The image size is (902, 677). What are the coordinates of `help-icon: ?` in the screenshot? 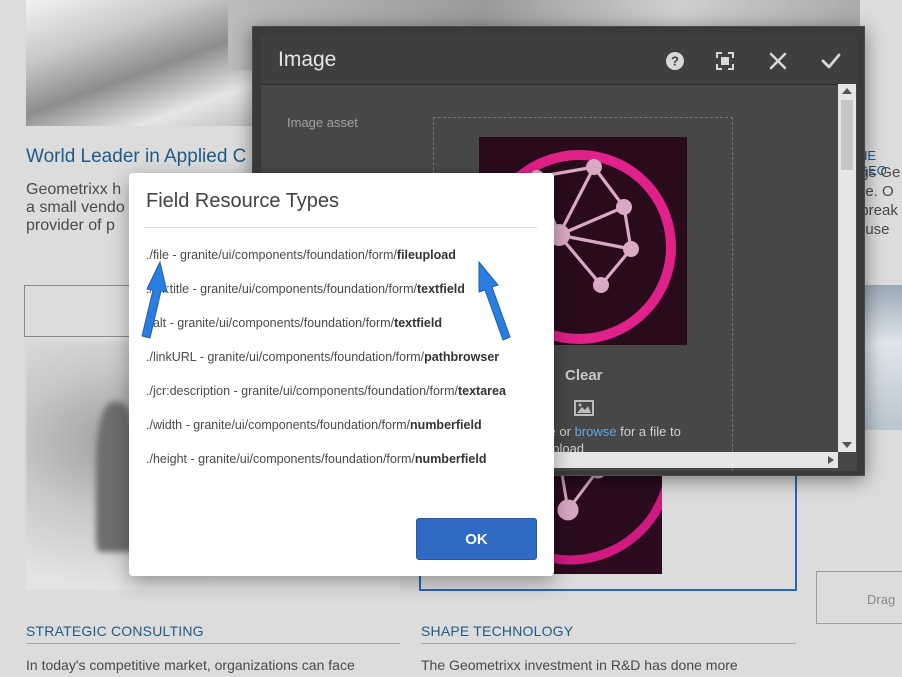 It's located at (675, 61).